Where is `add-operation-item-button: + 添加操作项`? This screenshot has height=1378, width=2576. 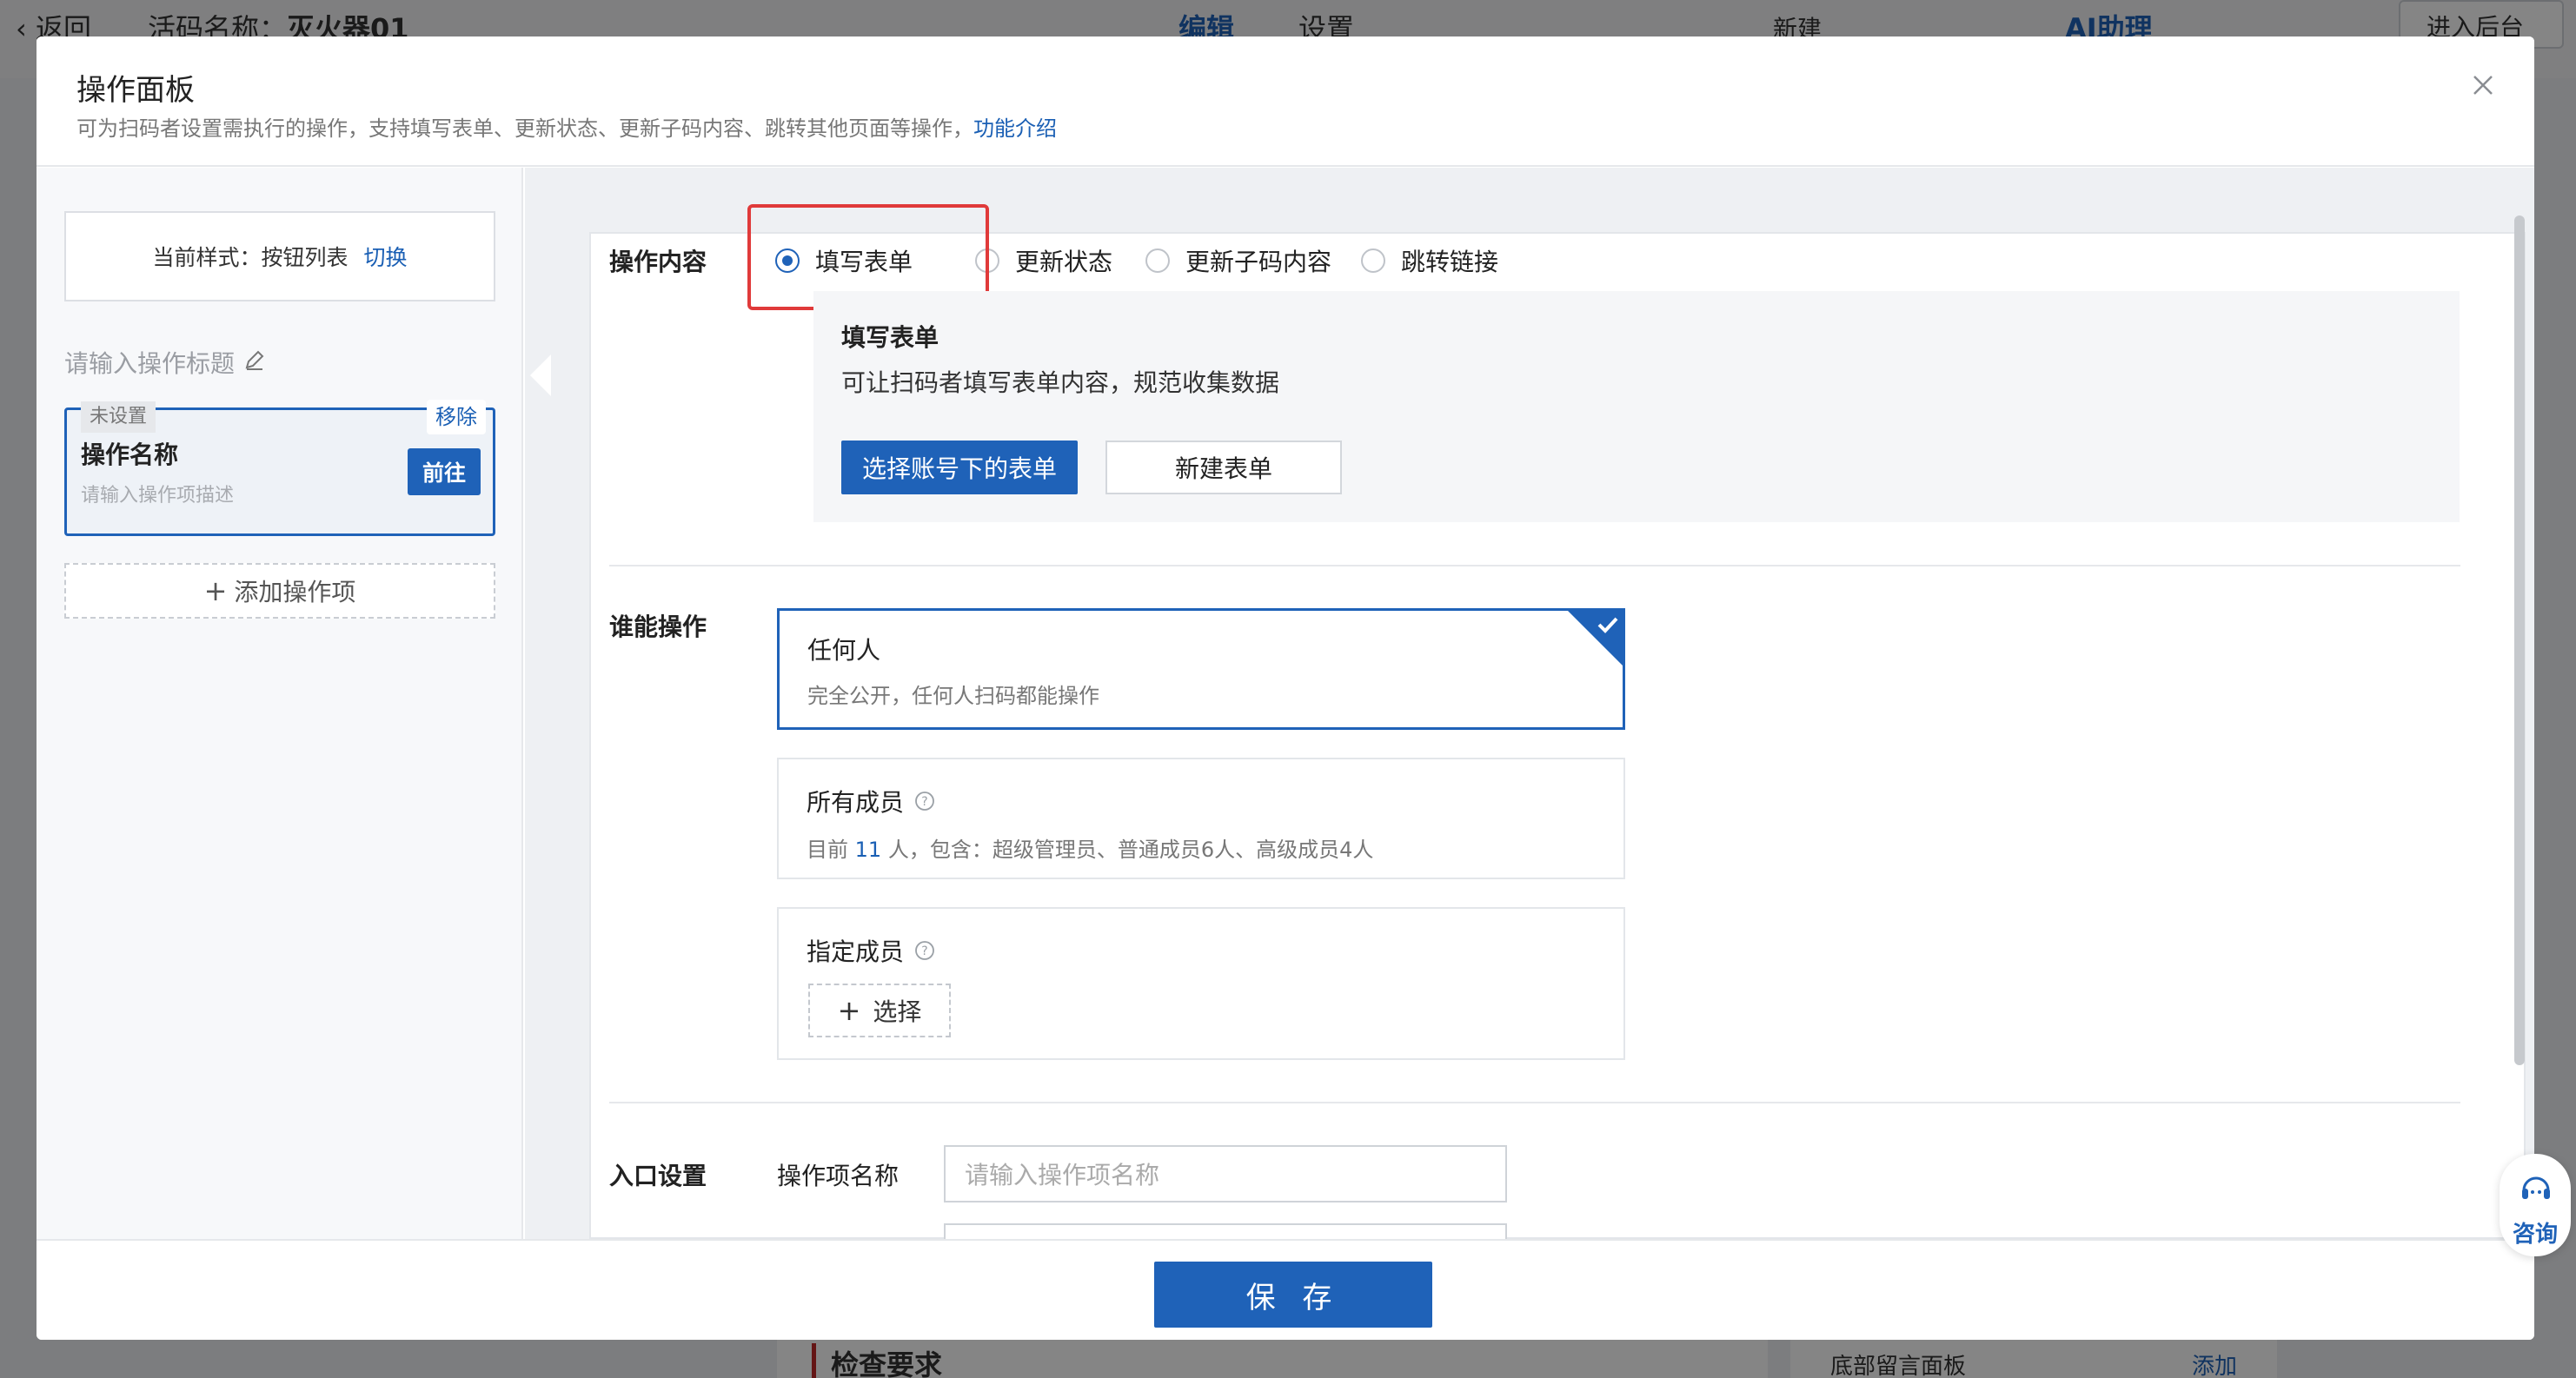 add-operation-item-button: + 添加操作项 is located at coordinates (279, 591).